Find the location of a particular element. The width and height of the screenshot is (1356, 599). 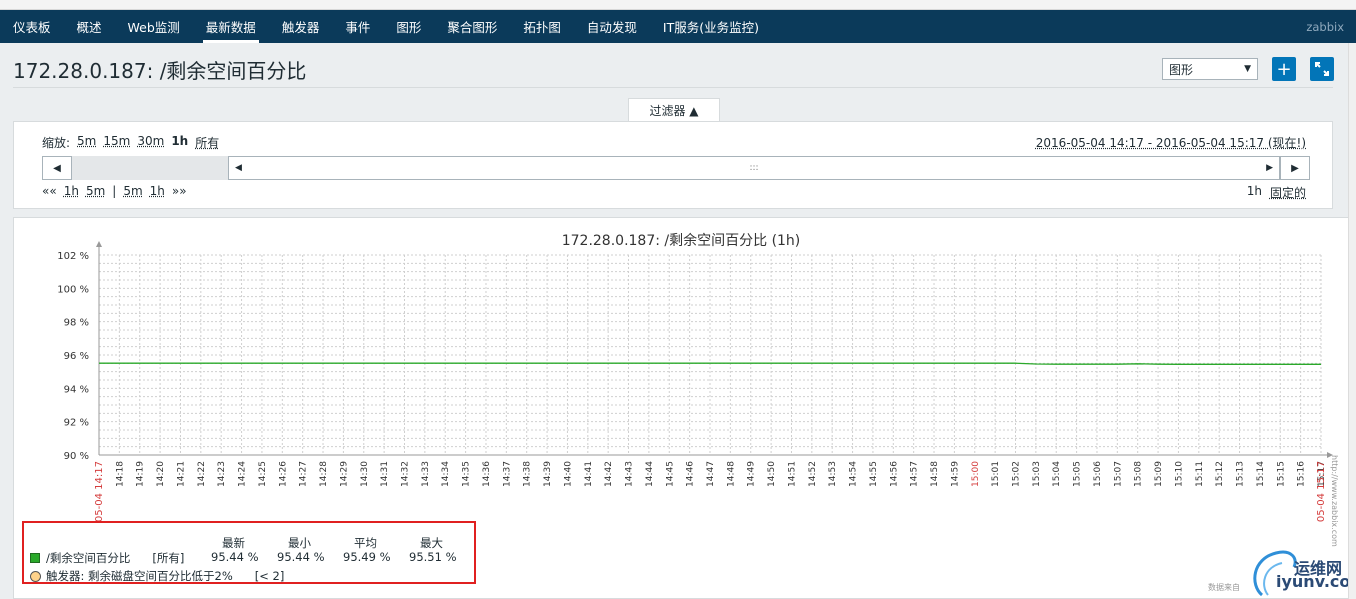

y-axis-arrow is located at coordinates (99, 244).